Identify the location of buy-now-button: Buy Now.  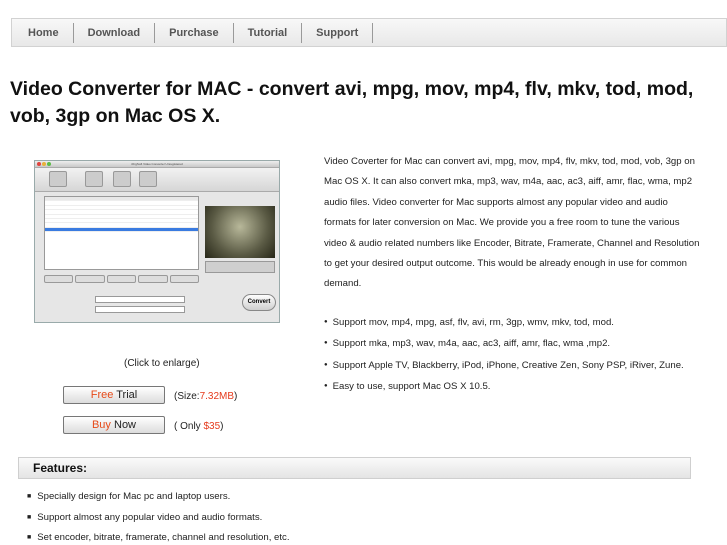
(114, 425).